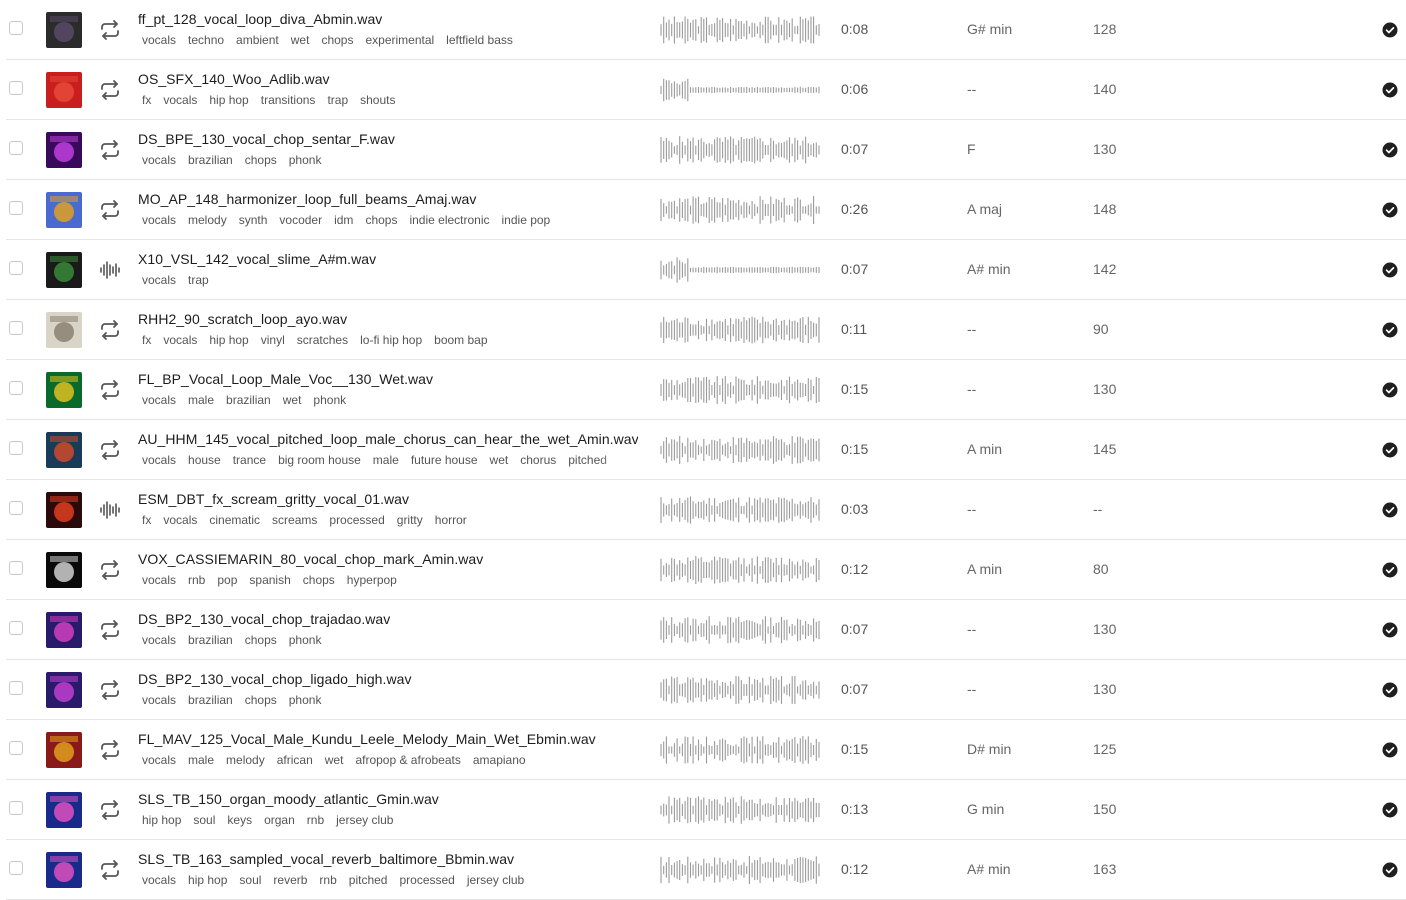  What do you see at coordinates (526, 220) in the screenshot?
I see `tag-chip: indie pop` at bounding box center [526, 220].